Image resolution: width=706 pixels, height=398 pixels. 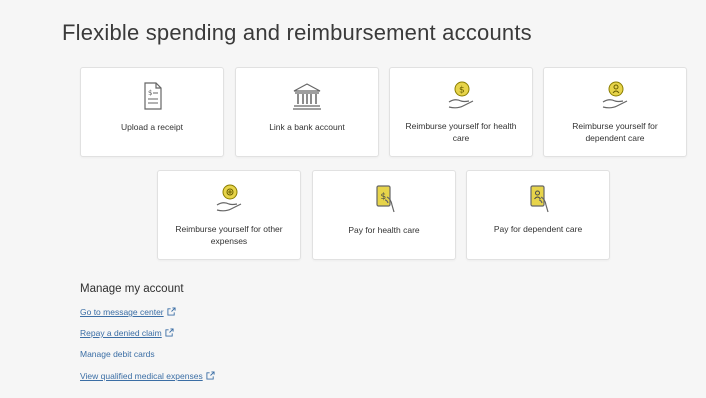 What do you see at coordinates (229, 235) in the screenshot?
I see `reimburse-other-expenses-label: Reimburse yourself for other expenses` at bounding box center [229, 235].